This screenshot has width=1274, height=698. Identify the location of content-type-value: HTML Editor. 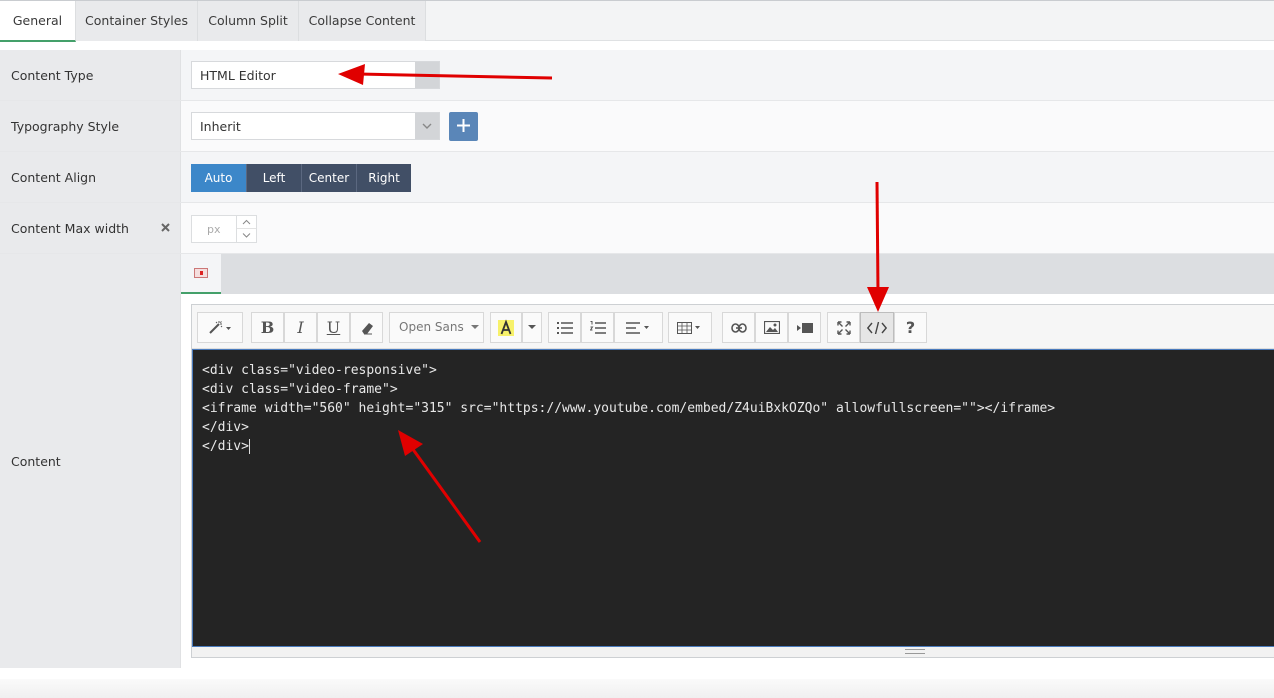
(238, 75).